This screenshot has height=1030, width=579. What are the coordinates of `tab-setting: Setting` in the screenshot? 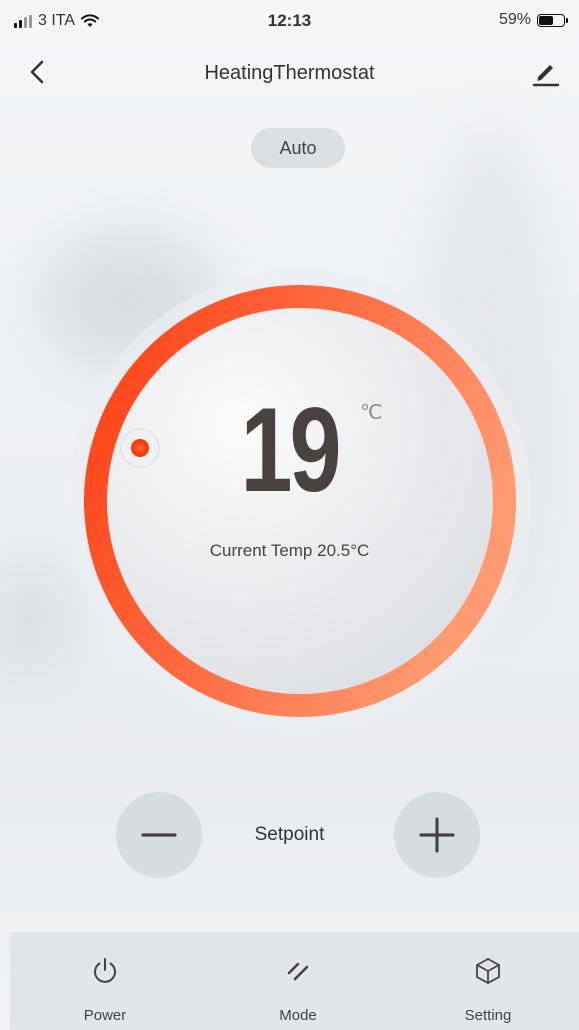 It's located at (488, 981).